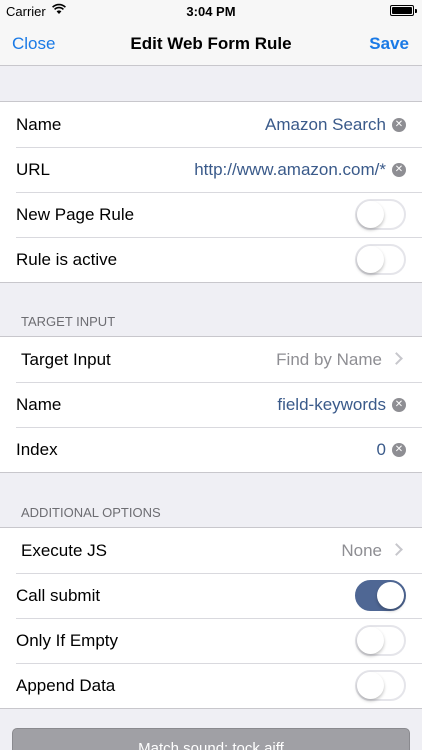 This screenshot has height=750, width=422. I want to click on index-field: 0, so click(381, 450).